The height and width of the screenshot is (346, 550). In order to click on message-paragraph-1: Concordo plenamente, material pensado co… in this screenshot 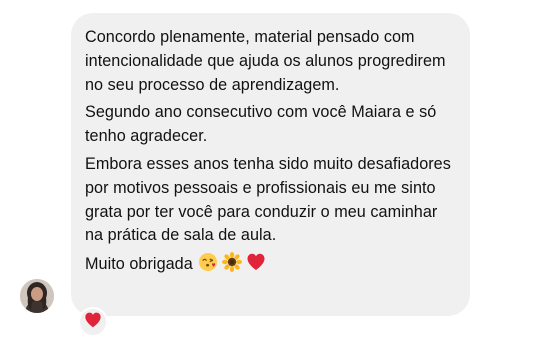, I will do `click(265, 61)`.